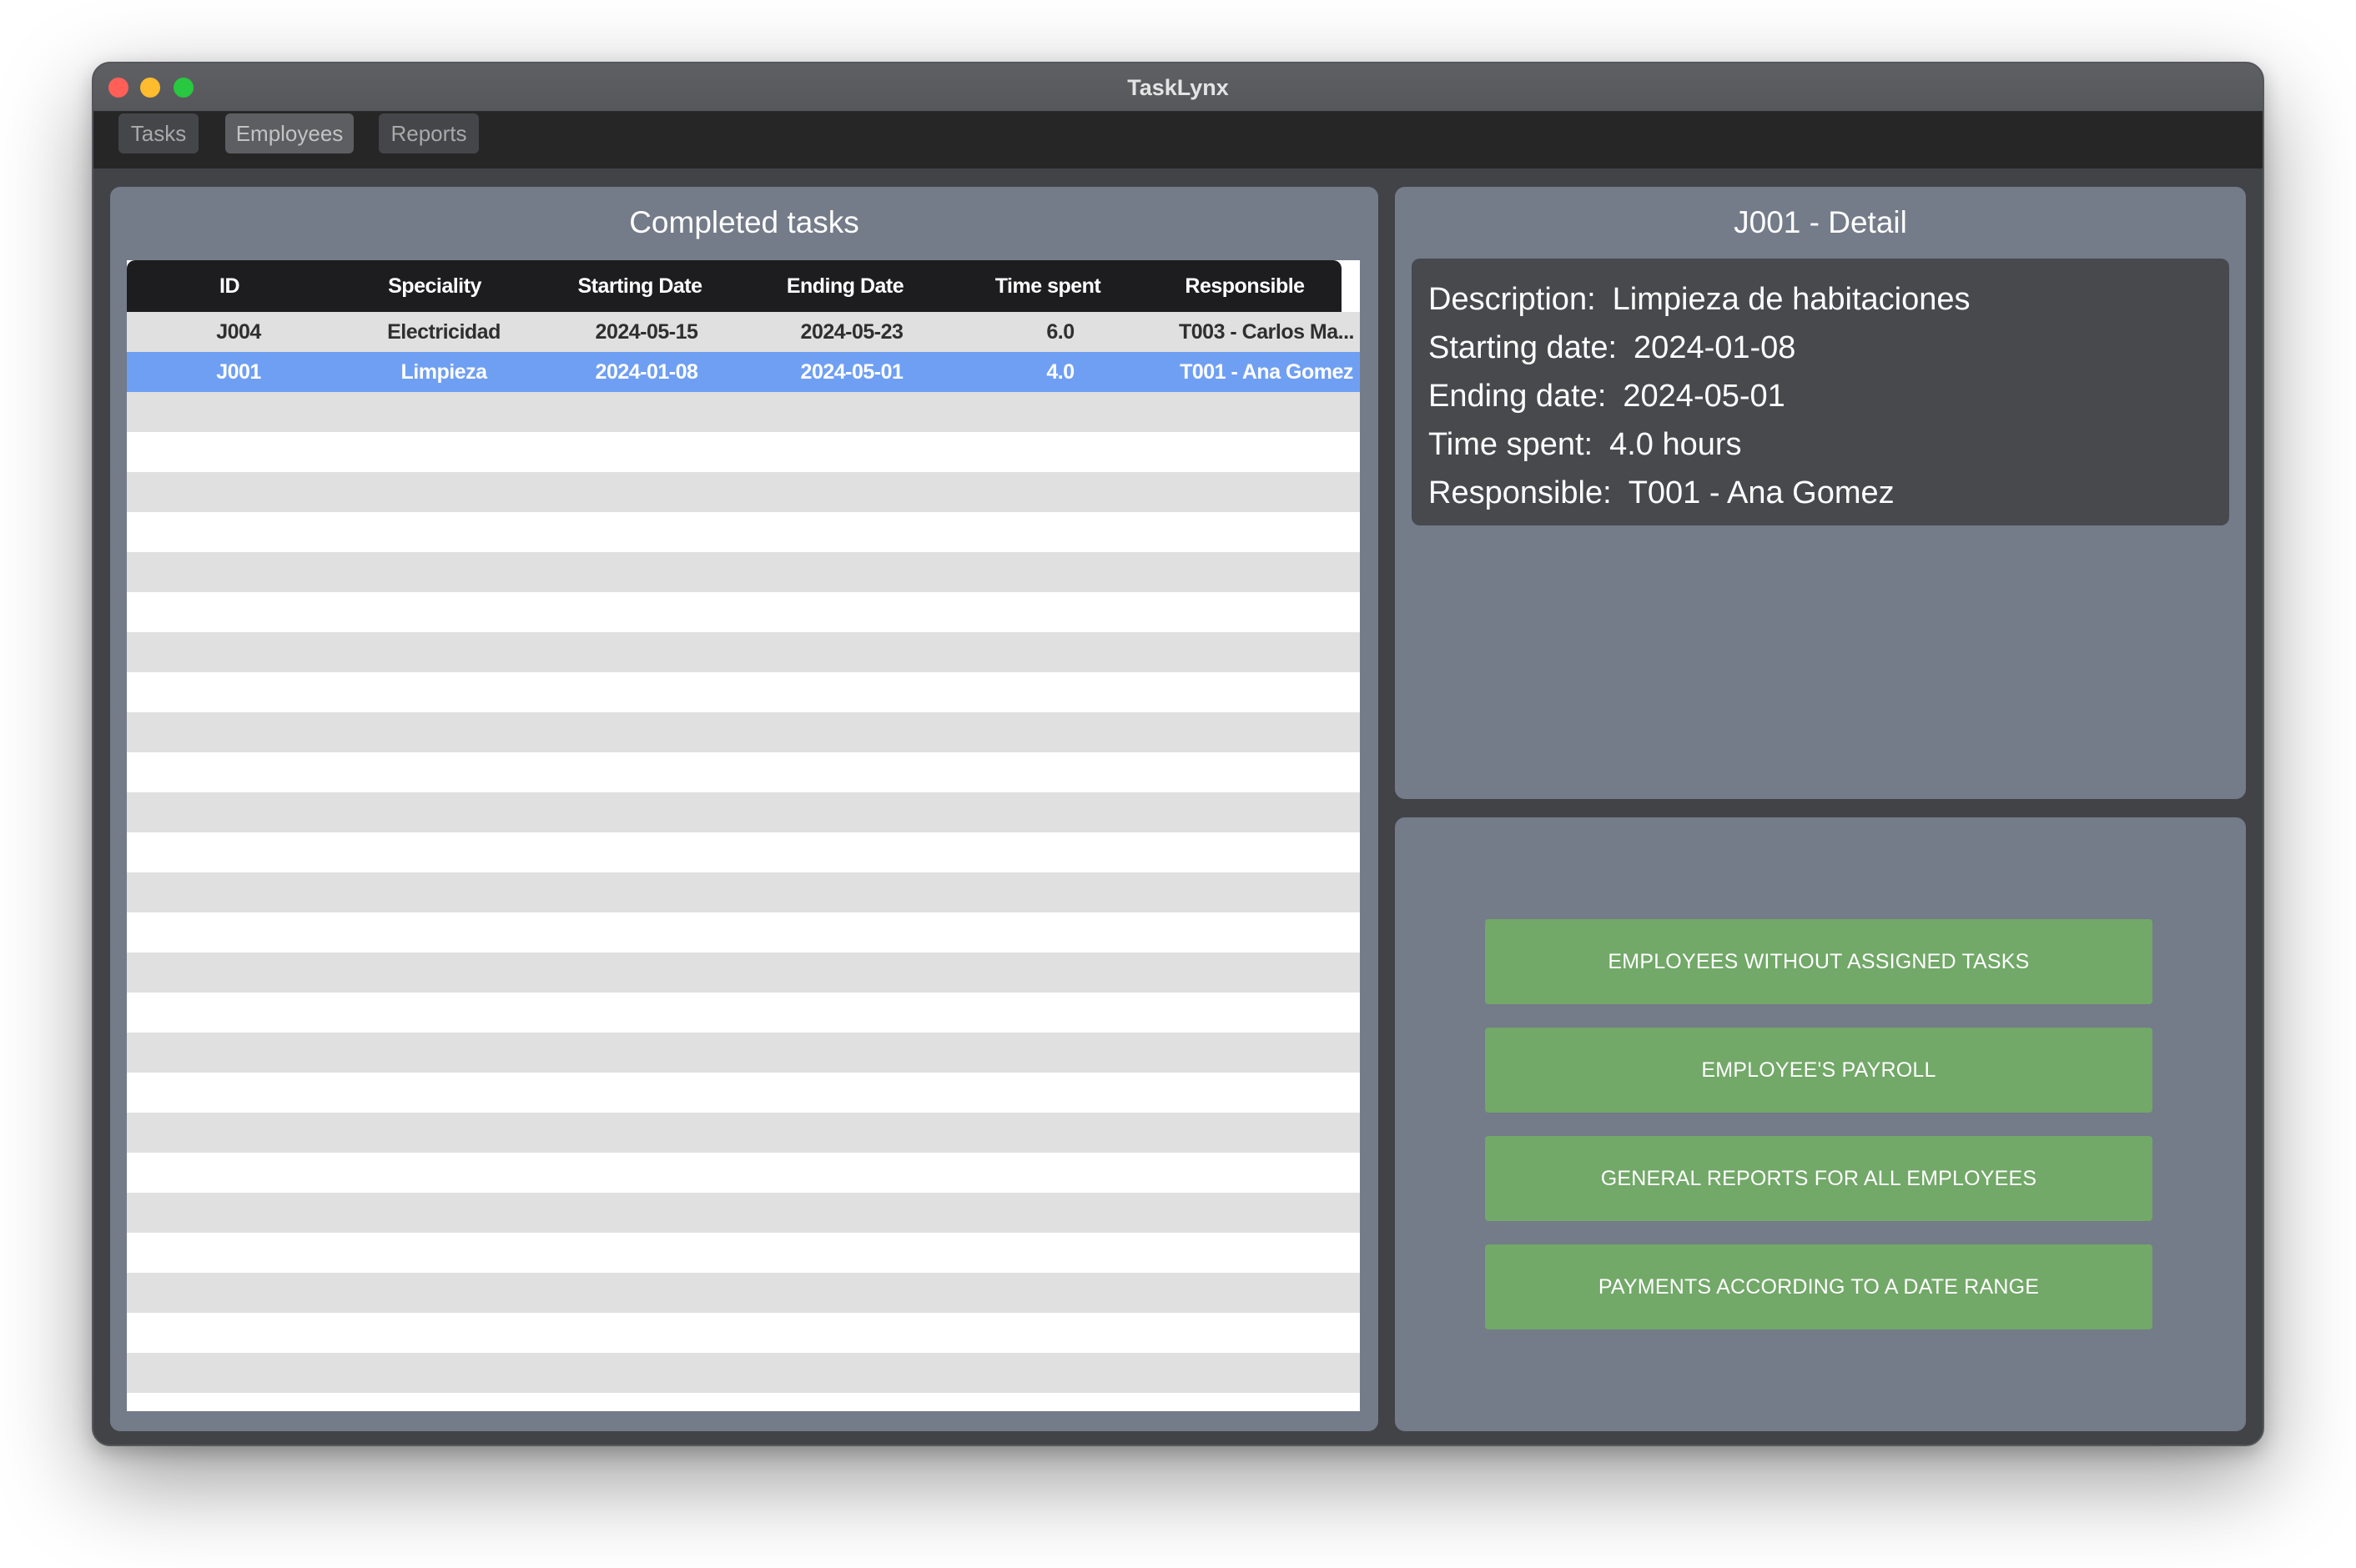 The width and height of the screenshot is (2356, 1568). What do you see at coordinates (852, 331) in the screenshot?
I see `cell-ending-date: 2024-05-23` at bounding box center [852, 331].